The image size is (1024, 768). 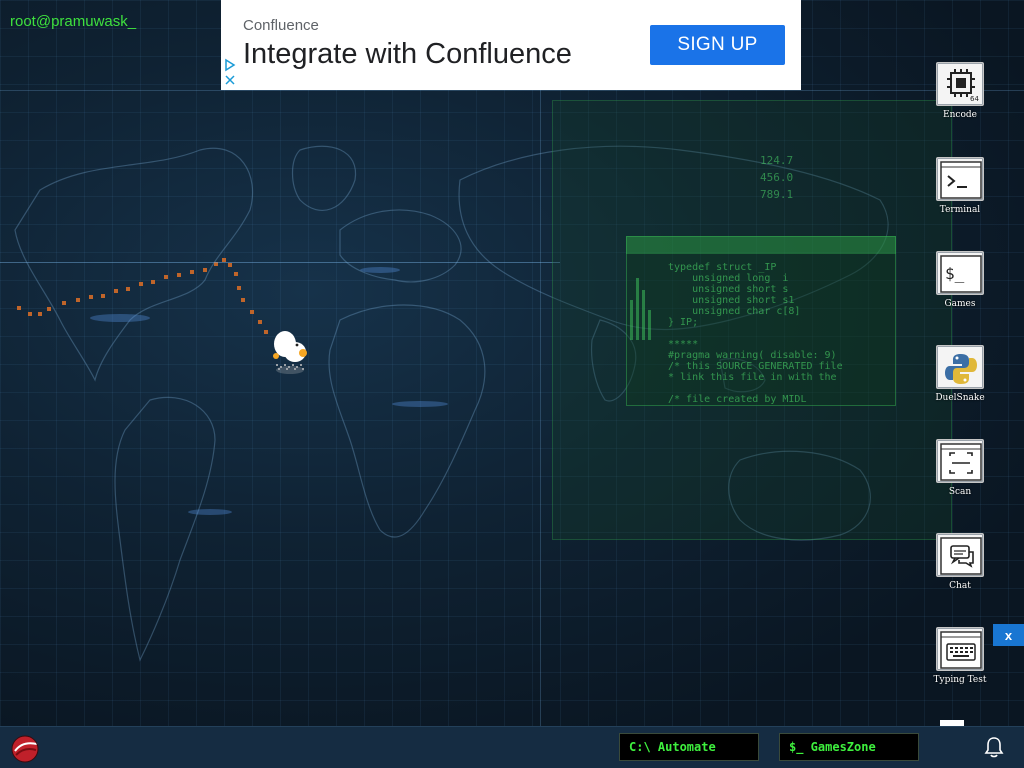 What do you see at coordinates (540, 408) in the screenshot?
I see `map-divider-line` at bounding box center [540, 408].